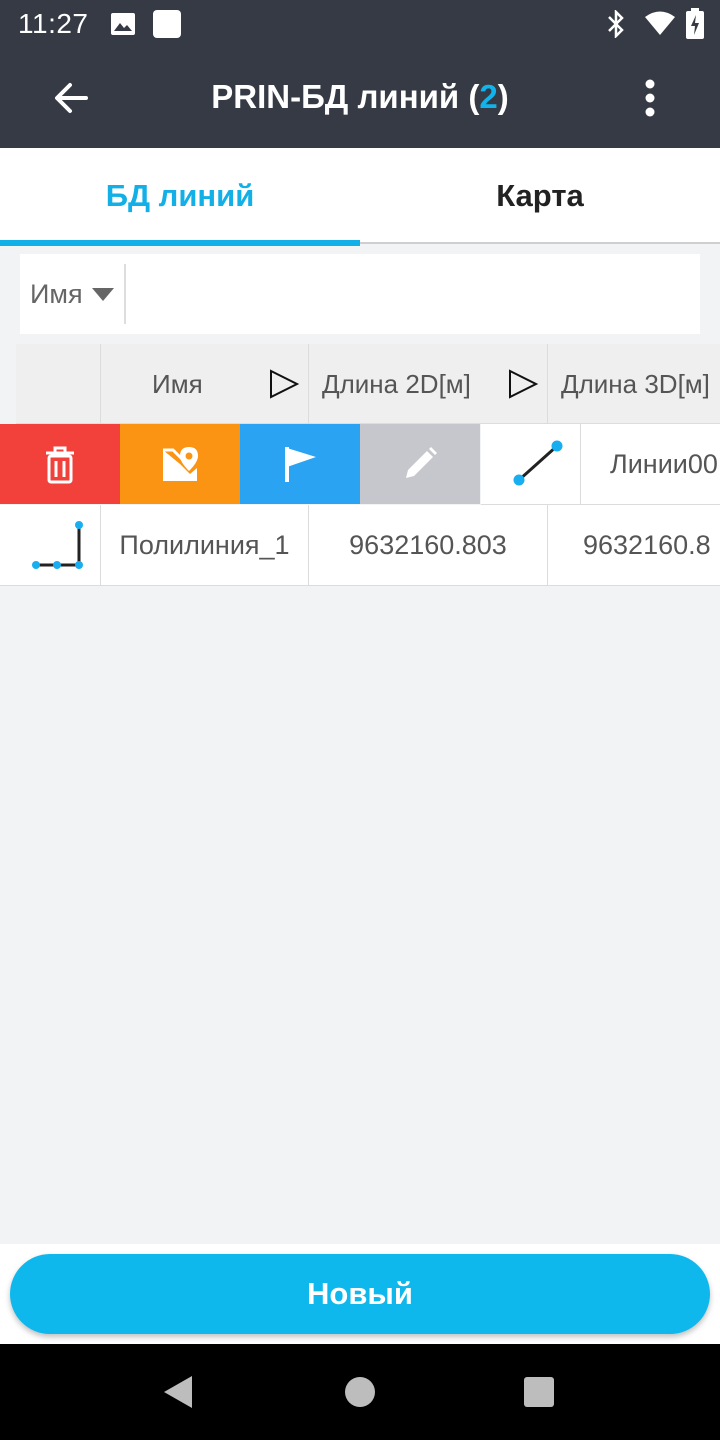 The image size is (720, 1440). I want to click on line-icon, so click(538, 463).